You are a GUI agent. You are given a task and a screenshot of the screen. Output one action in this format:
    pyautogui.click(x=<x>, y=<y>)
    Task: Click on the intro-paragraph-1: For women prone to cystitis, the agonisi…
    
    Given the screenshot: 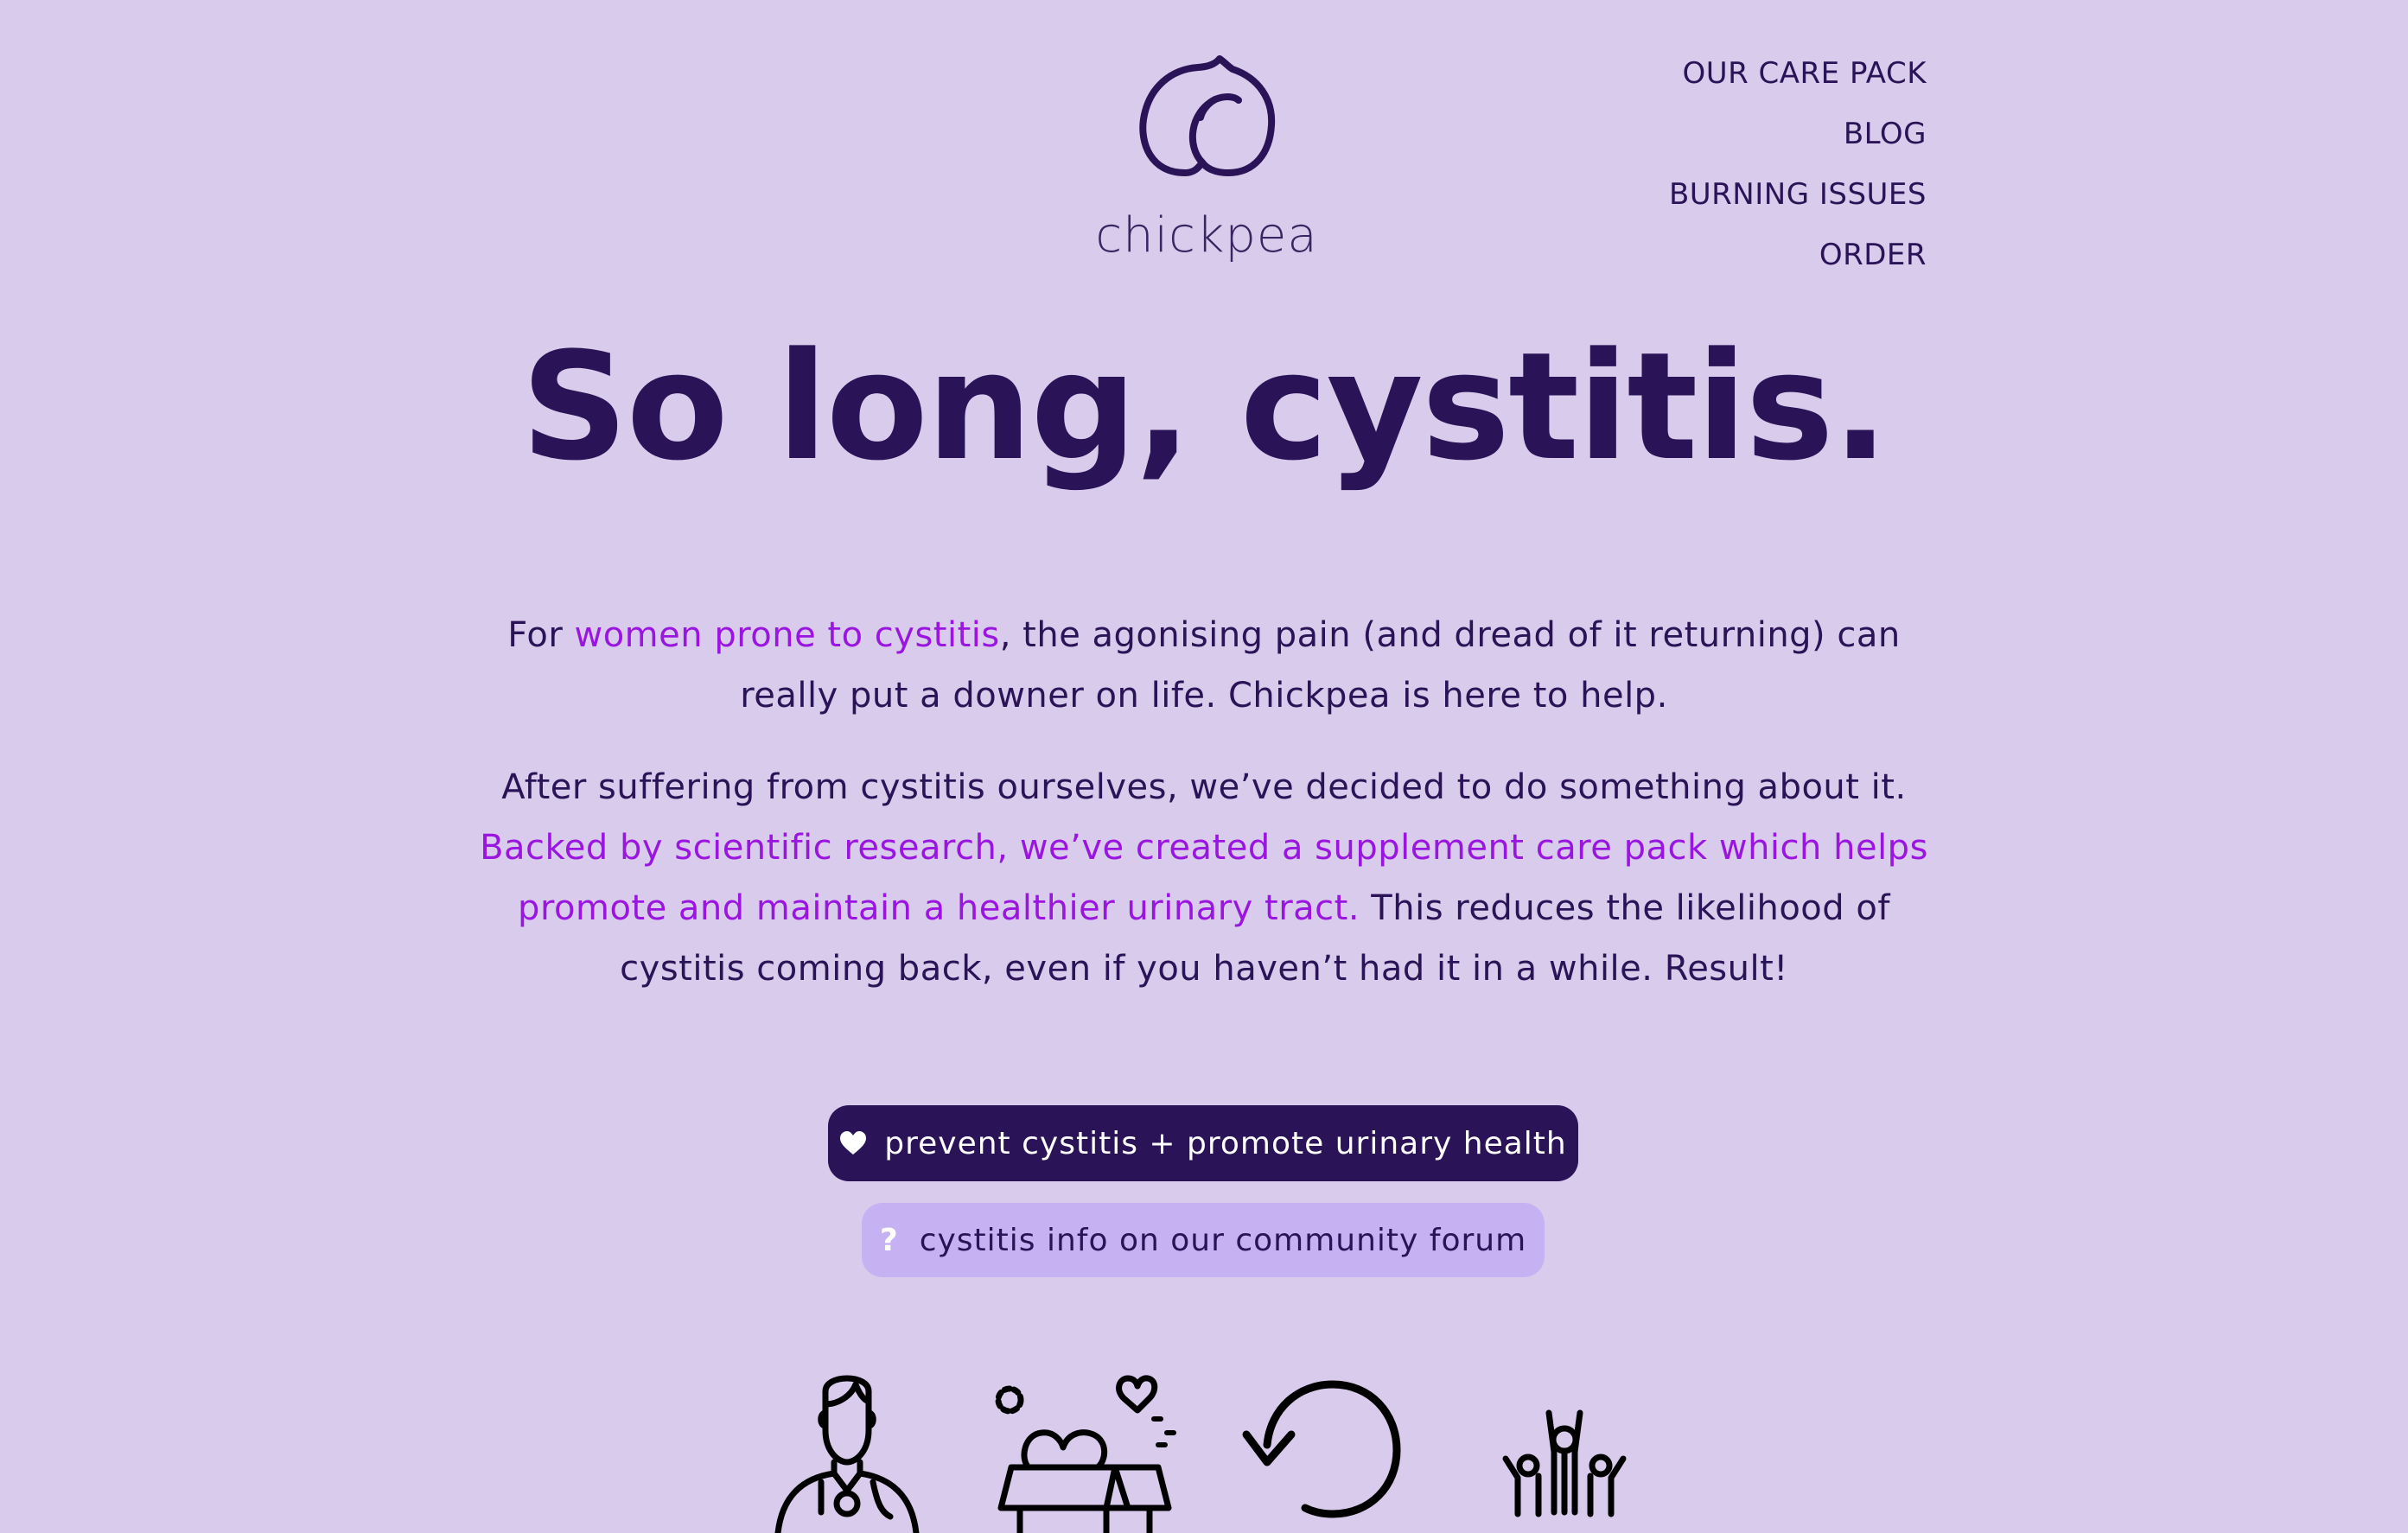 What is the action you would take?
    pyautogui.click(x=1204, y=666)
    